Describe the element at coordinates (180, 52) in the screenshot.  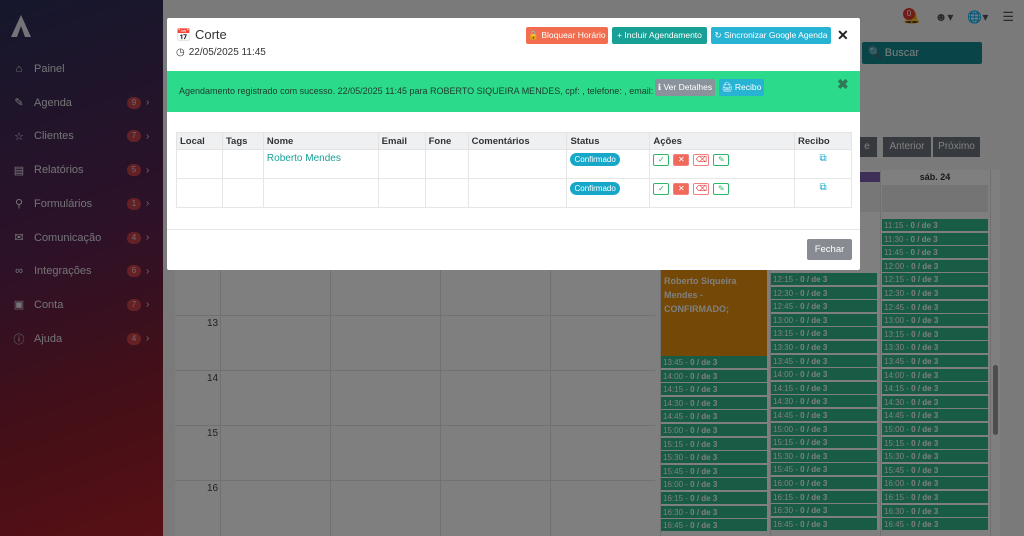
I see `clock-icon: ◷` at that location.